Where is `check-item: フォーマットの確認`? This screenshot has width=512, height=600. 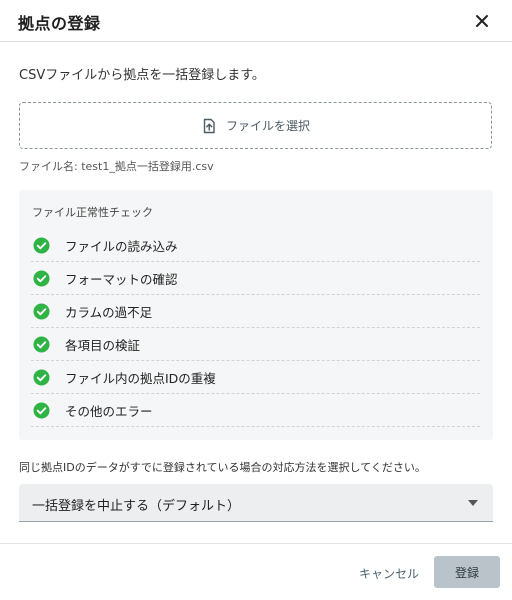
check-item: フォーマットの確認 is located at coordinates (255, 278).